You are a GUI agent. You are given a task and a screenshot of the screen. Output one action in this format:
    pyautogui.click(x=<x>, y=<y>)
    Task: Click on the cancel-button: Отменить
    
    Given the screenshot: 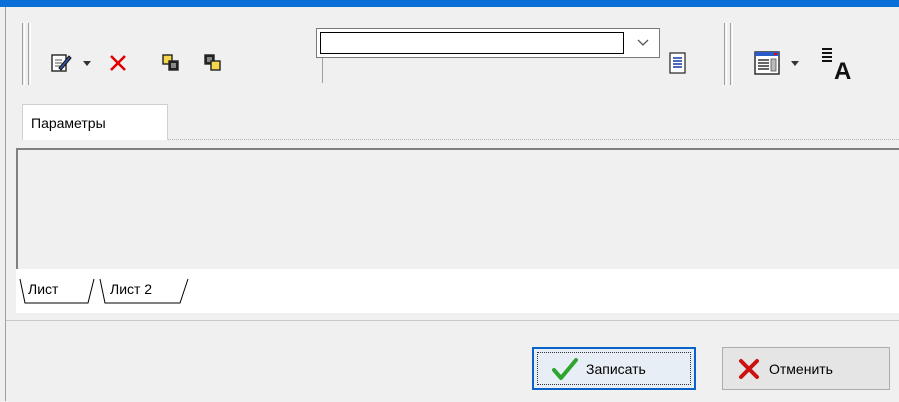 What is the action you would take?
    pyautogui.click(x=806, y=368)
    